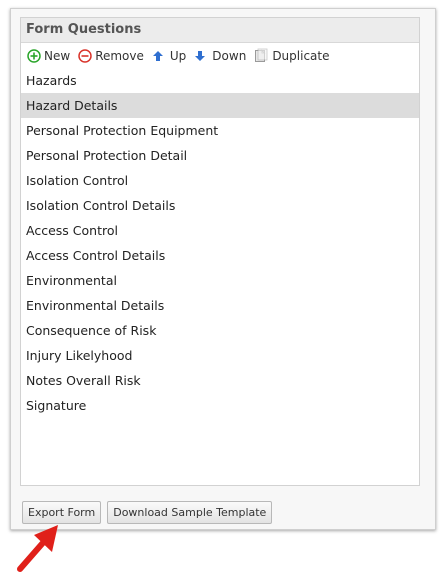  What do you see at coordinates (220, 30) in the screenshot?
I see `panel-title: Form Questions` at bounding box center [220, 30].